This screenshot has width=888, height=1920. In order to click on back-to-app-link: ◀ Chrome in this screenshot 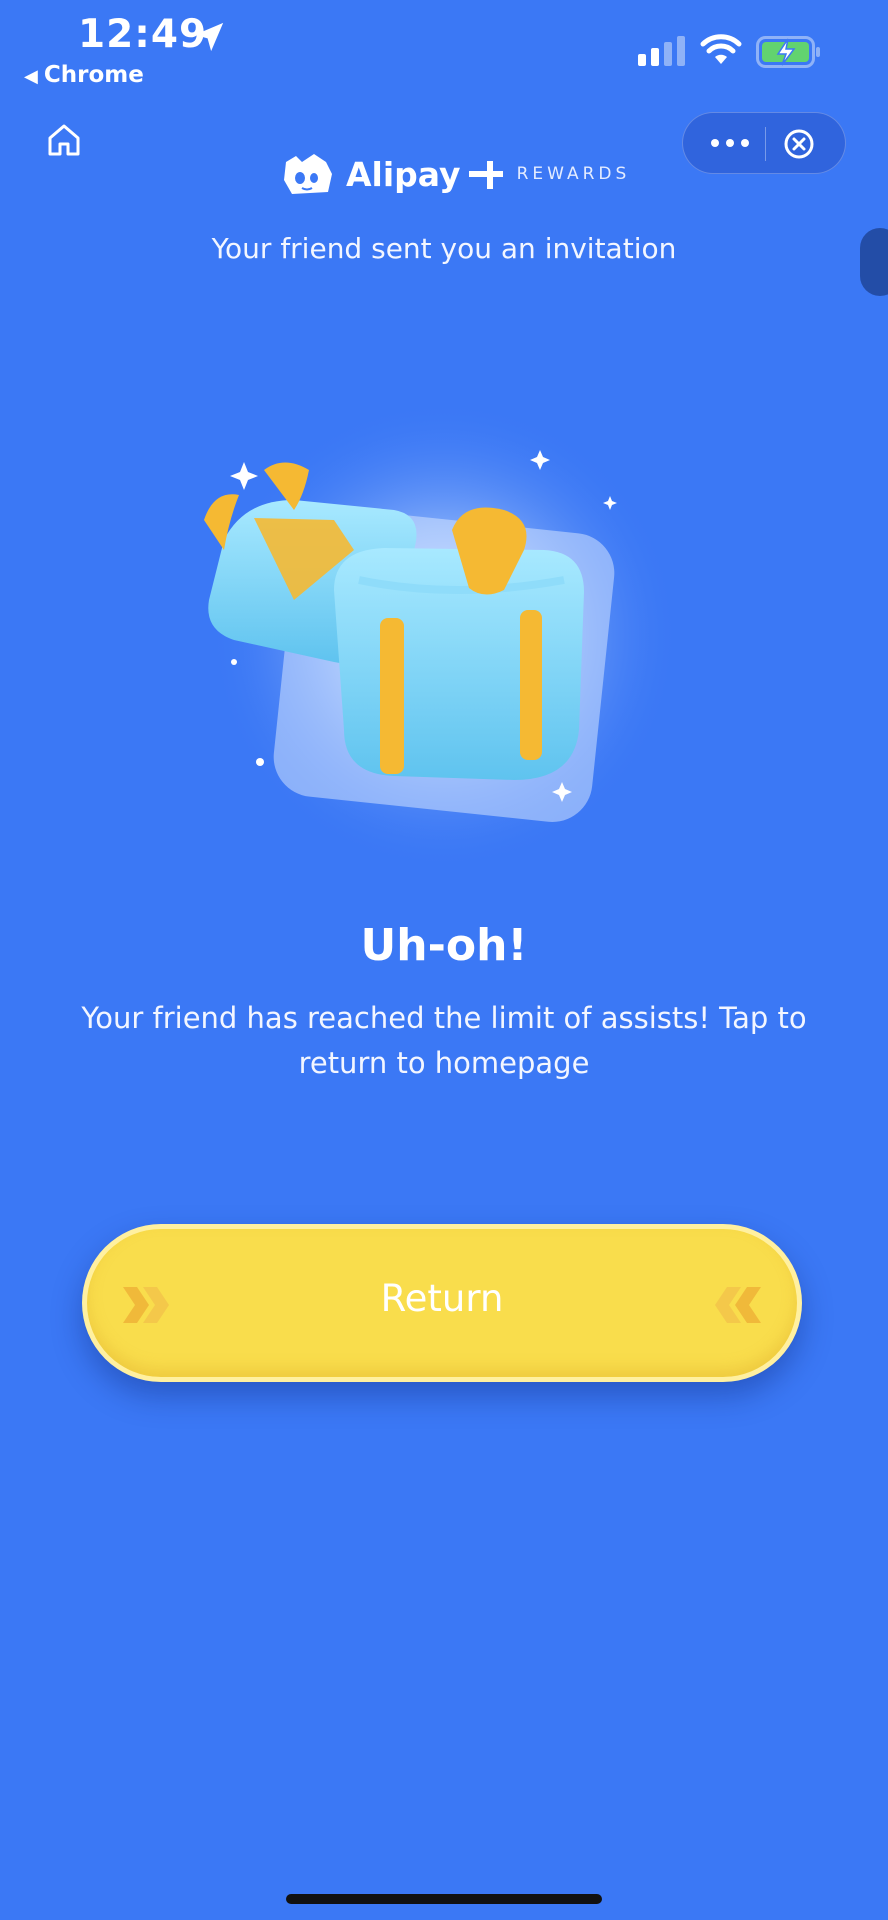, I will do `click(84, 75)`.